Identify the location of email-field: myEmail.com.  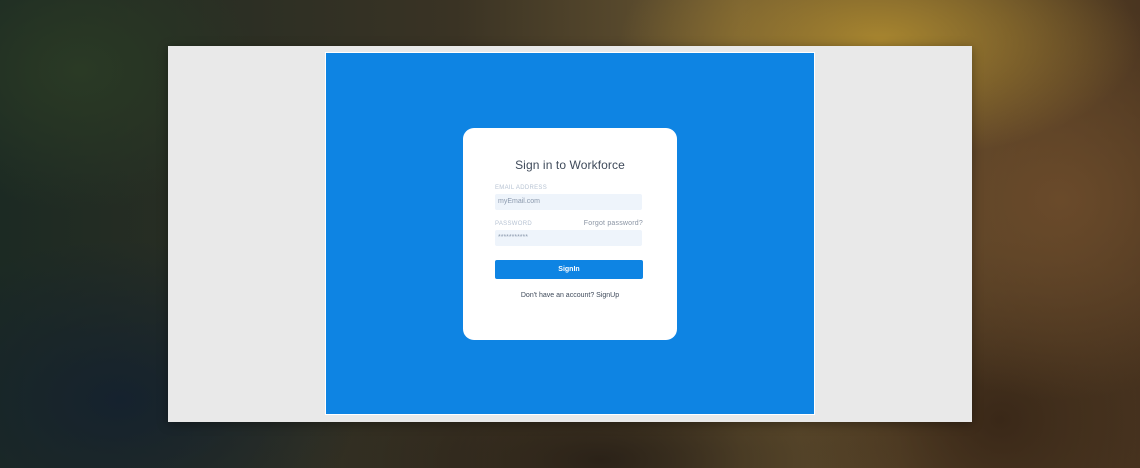
(568, 202).